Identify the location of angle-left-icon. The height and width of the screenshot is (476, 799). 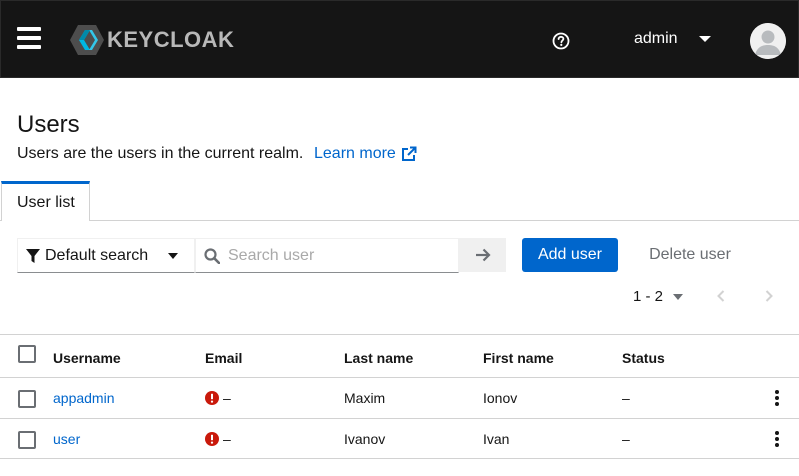
(721, 296).